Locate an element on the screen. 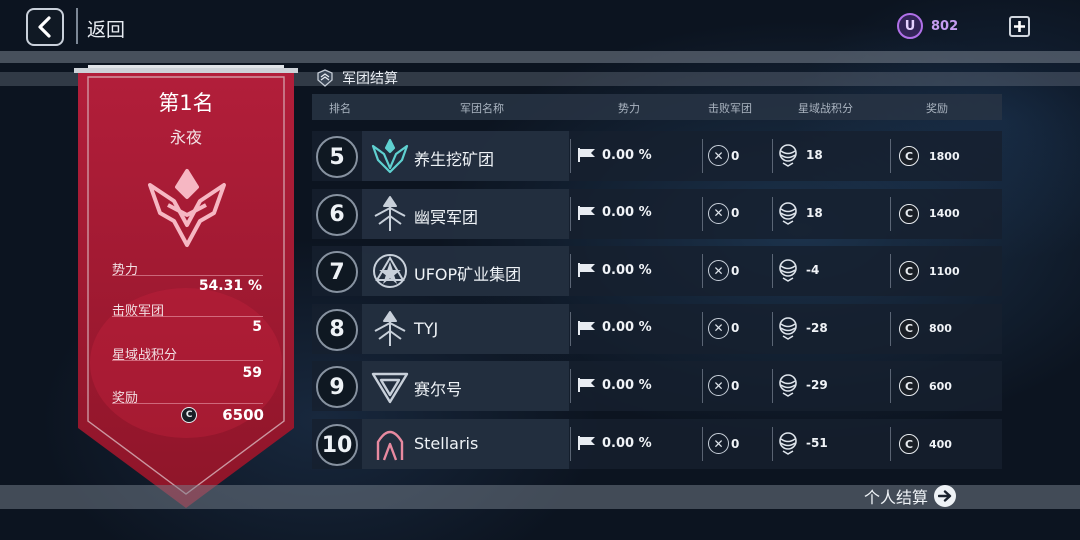 Image resolution: width=1080 pixels, height=540 pixels. silver-arrow-emblem-icon is located at coordinates (390, 328).